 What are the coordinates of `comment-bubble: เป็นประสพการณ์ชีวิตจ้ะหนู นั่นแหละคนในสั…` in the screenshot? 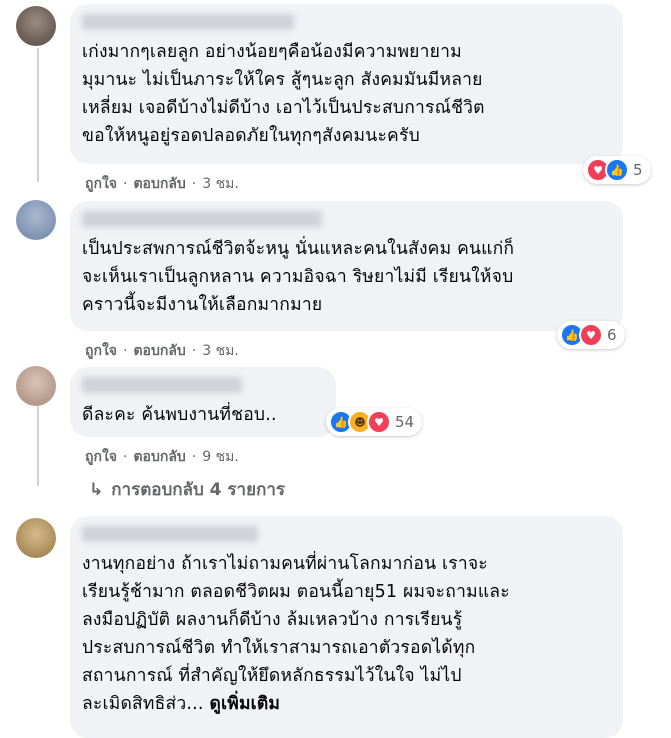 It's located at (346, 266).